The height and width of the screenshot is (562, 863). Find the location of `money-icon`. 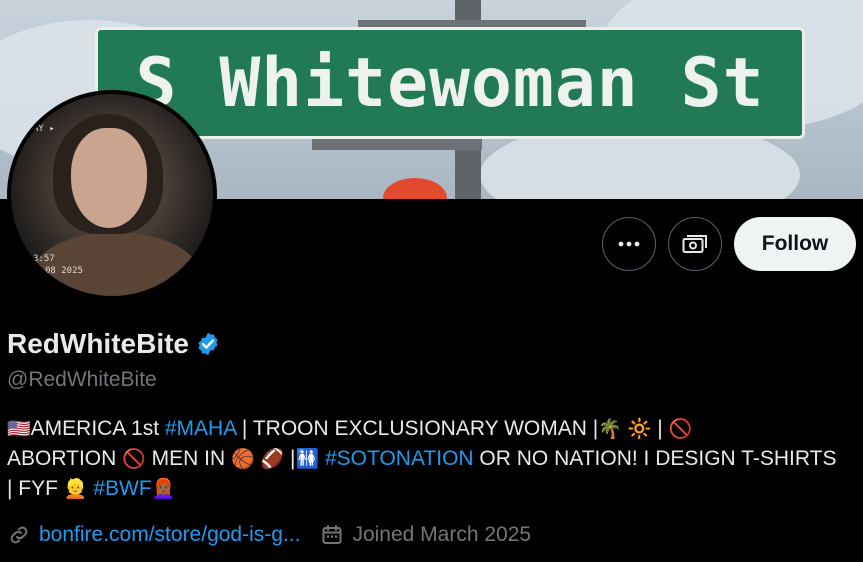

money-icon is located at coordinates (694, 244).